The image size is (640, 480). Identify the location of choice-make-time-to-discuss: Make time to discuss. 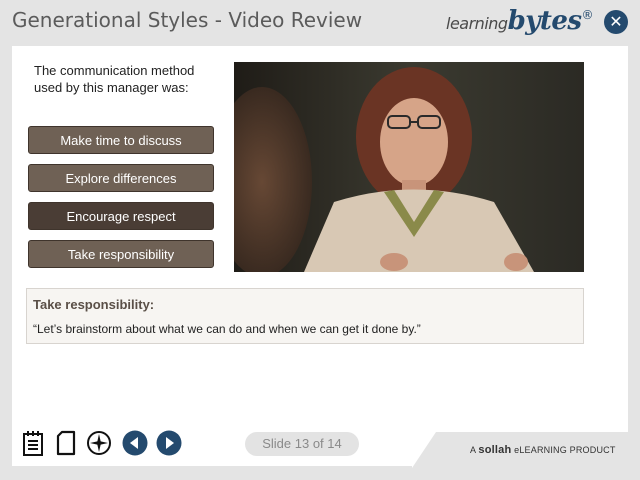
(121, 140).